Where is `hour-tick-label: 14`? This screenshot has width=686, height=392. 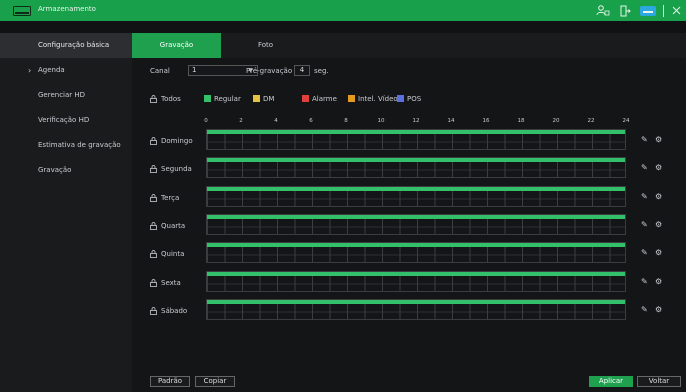 hour-tick-label: 14 is located at coordinates (451, 121).